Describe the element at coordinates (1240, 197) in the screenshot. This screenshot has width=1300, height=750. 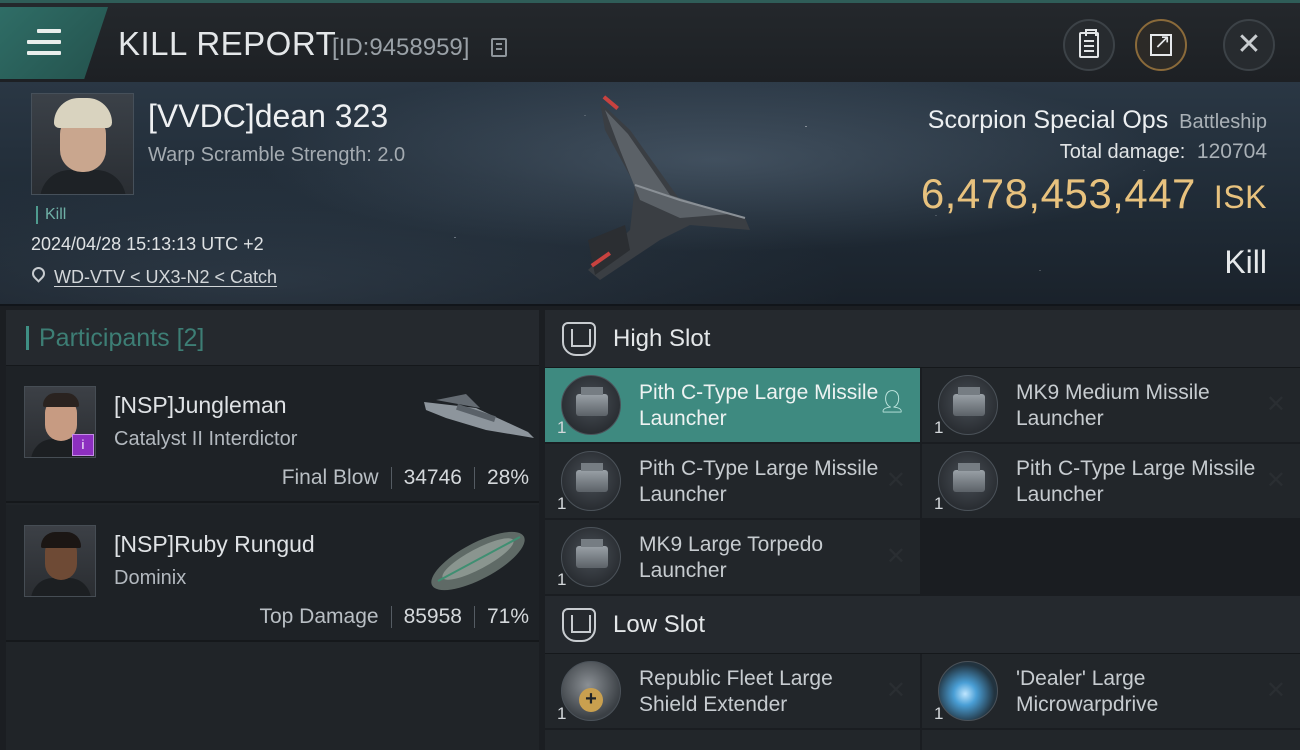
I see `isk-unit: ISK` at that location.